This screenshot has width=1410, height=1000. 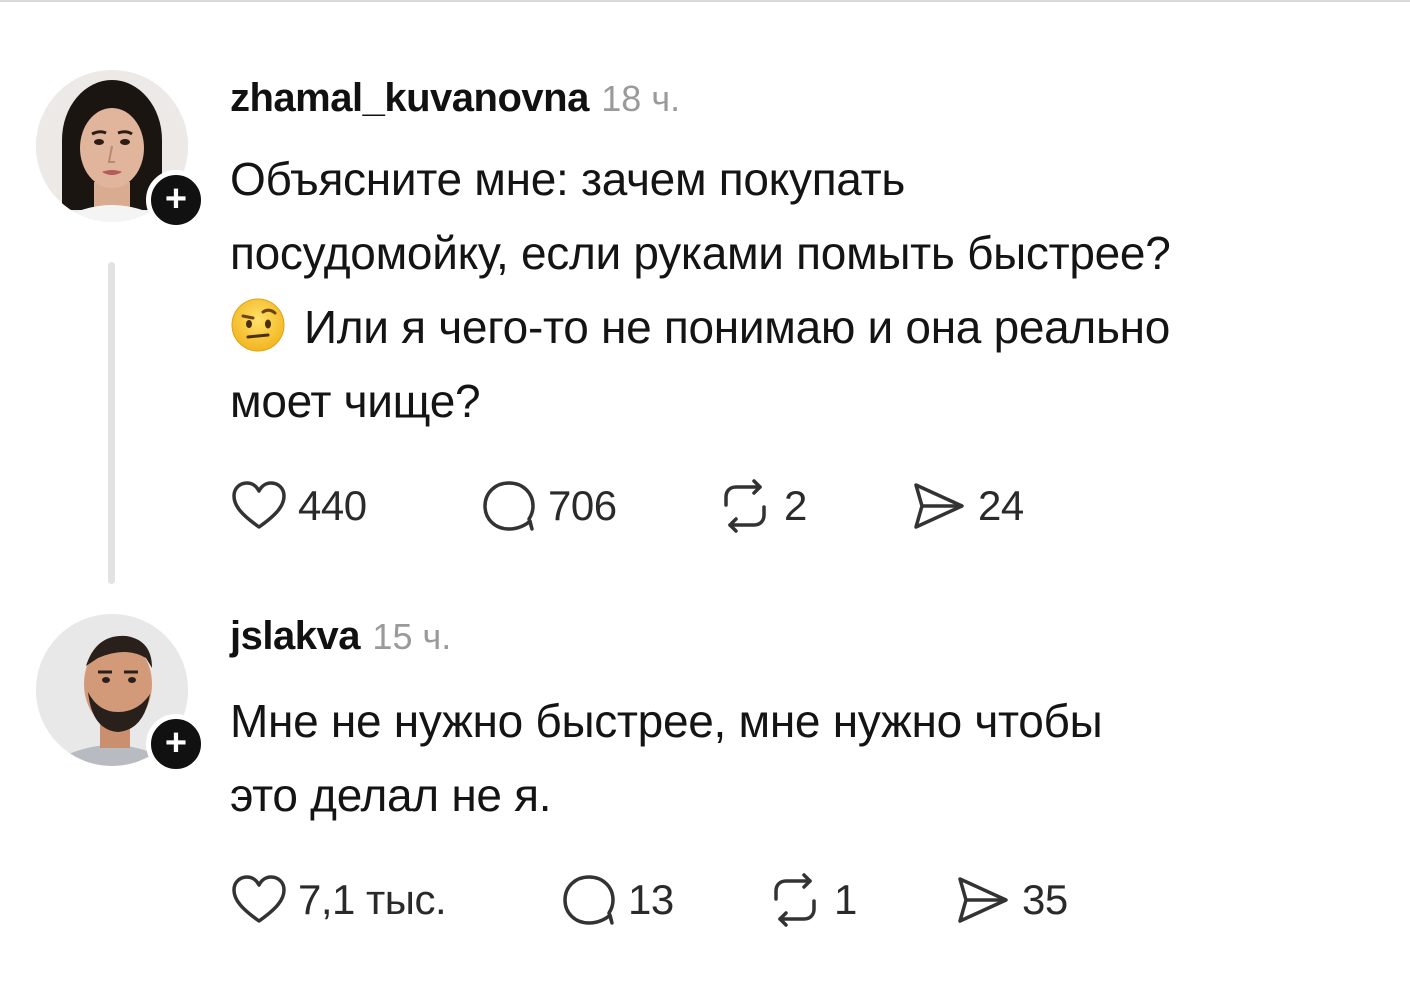 I want to click on timestamp: 15 ч., so click(x=412, y=636).